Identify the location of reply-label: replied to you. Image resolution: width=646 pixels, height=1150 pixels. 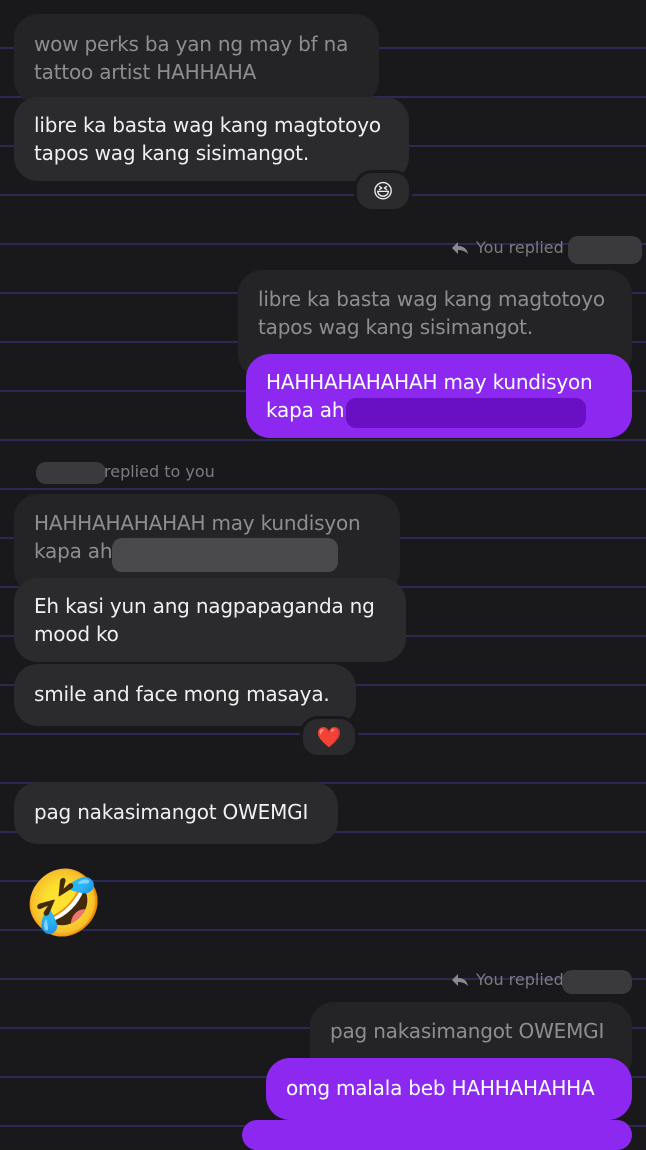
(159, 471).